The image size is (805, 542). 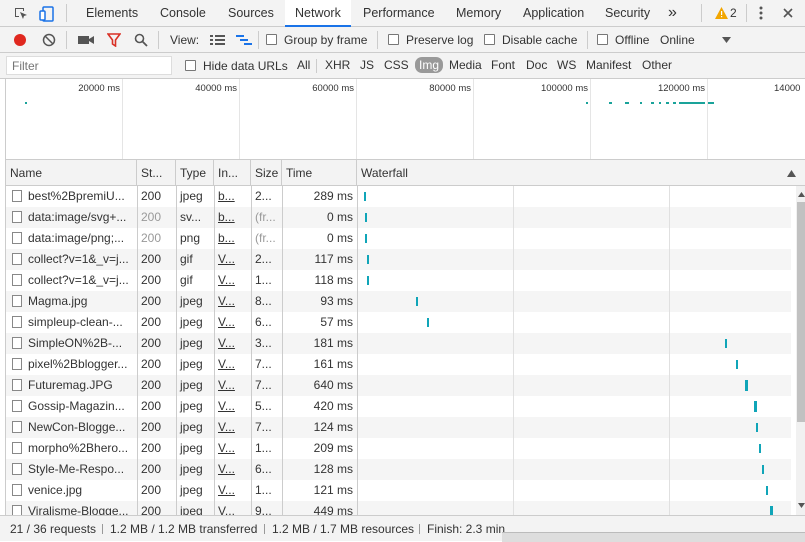 What do you see at coordinates (393, 39) in the screenshot?
I see `preserve-log-checkbox` at bounding box center [393, 39].